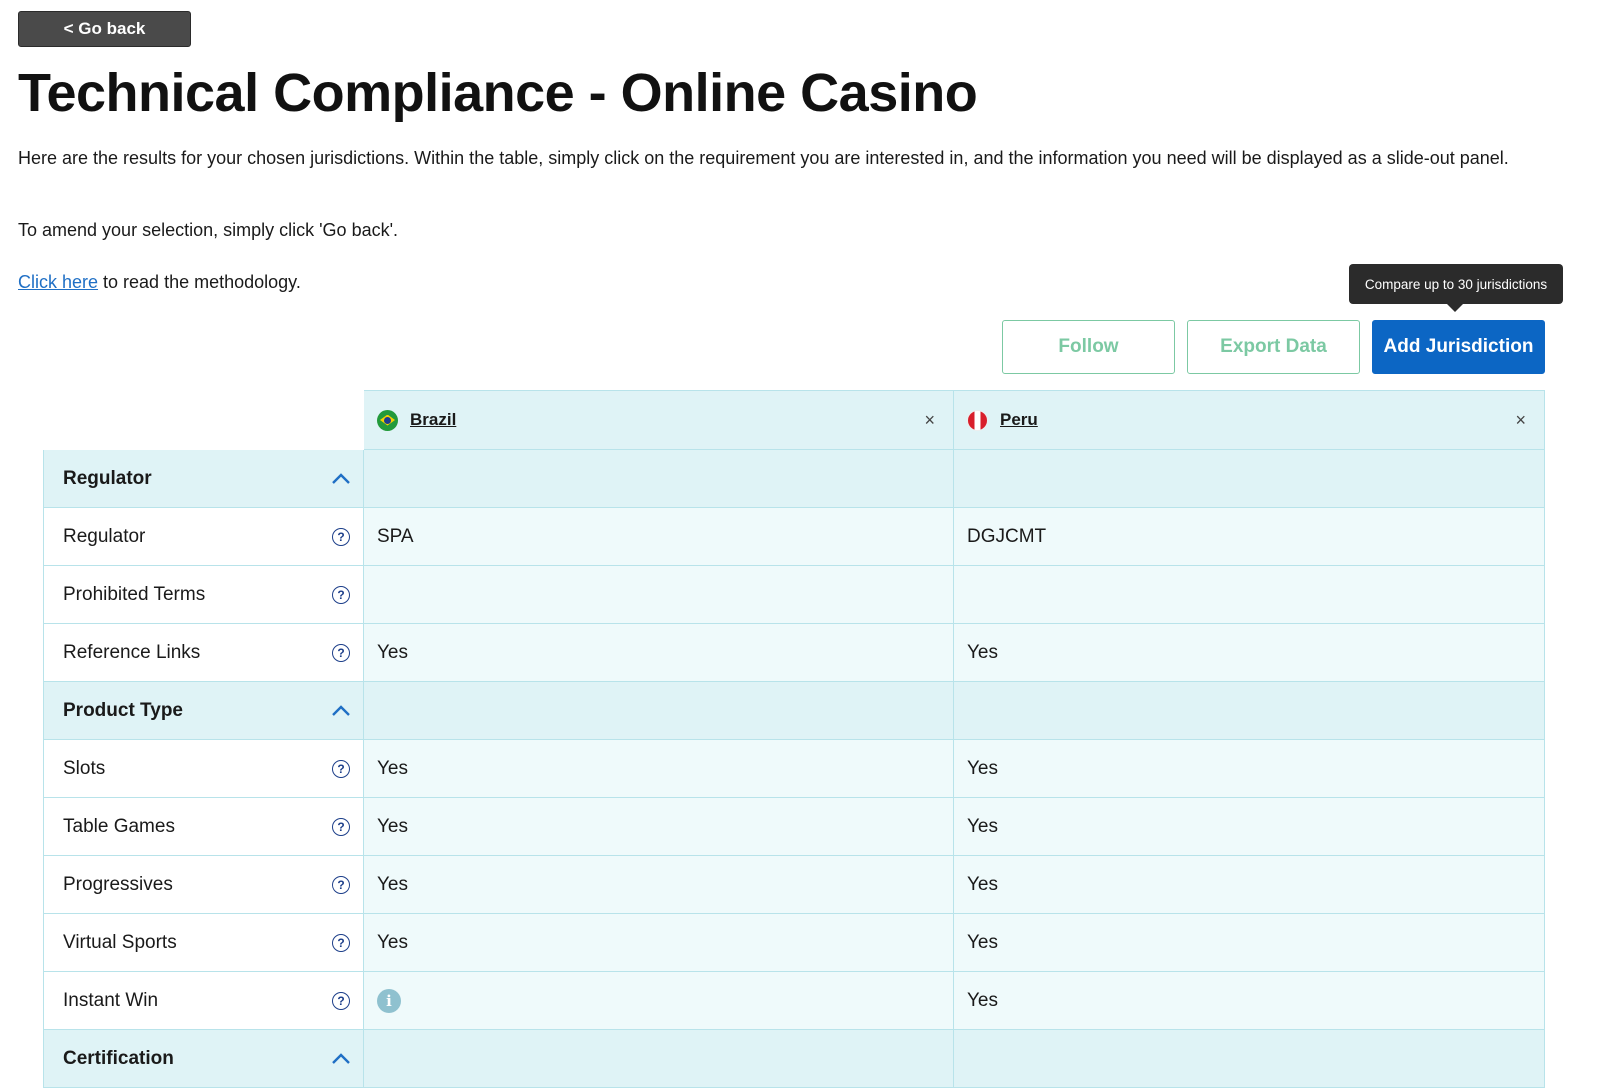 The height and width of the screenshot is (1088, 1600). I want to click on jurisdiction-header-row: Brazil × Peru ×, so click(794, 420).